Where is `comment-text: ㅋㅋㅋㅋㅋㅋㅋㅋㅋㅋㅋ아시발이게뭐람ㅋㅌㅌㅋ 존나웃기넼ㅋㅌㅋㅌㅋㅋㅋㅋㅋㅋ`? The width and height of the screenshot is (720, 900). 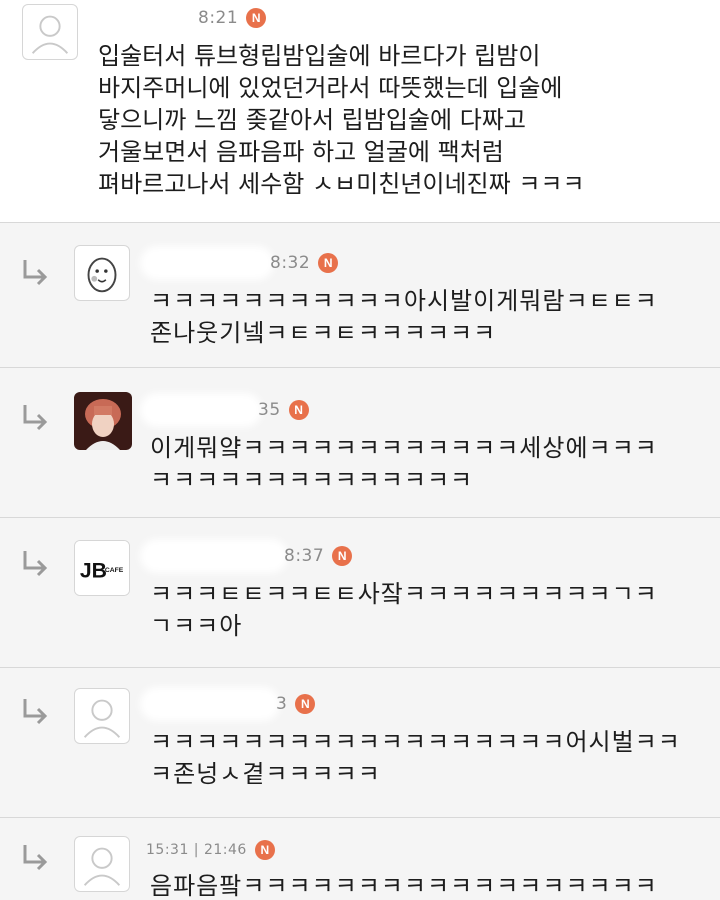 comment-text: ㅋㅋㅋㅋㅋㅋㅋㅋㅋㅋㅋ아시발이게뭐람ㅋㅌㅌㅋ 존나웃기넼ㅋㅌㅋㅌㅋㅋㅋㅋㅋㅋ is located at coordinates (404, 317).